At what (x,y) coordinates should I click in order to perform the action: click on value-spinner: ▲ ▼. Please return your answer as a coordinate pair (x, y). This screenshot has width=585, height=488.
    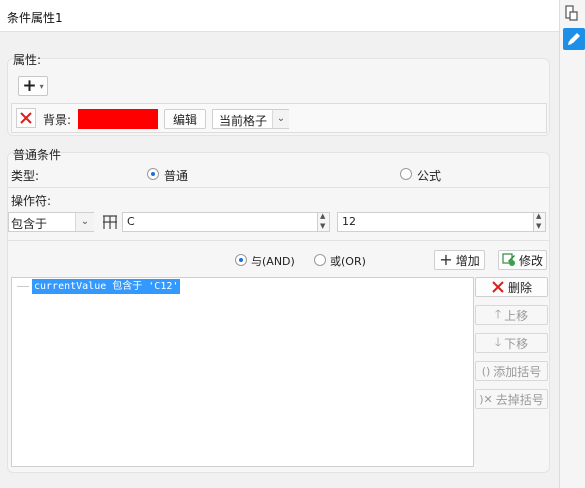
    Looking at the image, I should click on (540, 222).